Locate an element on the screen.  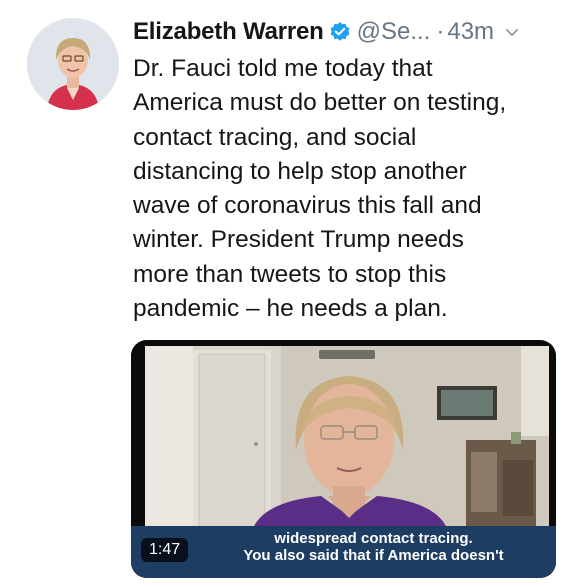
tweet-text-line: distancing to help stop another is located at coordinates (300, 171).